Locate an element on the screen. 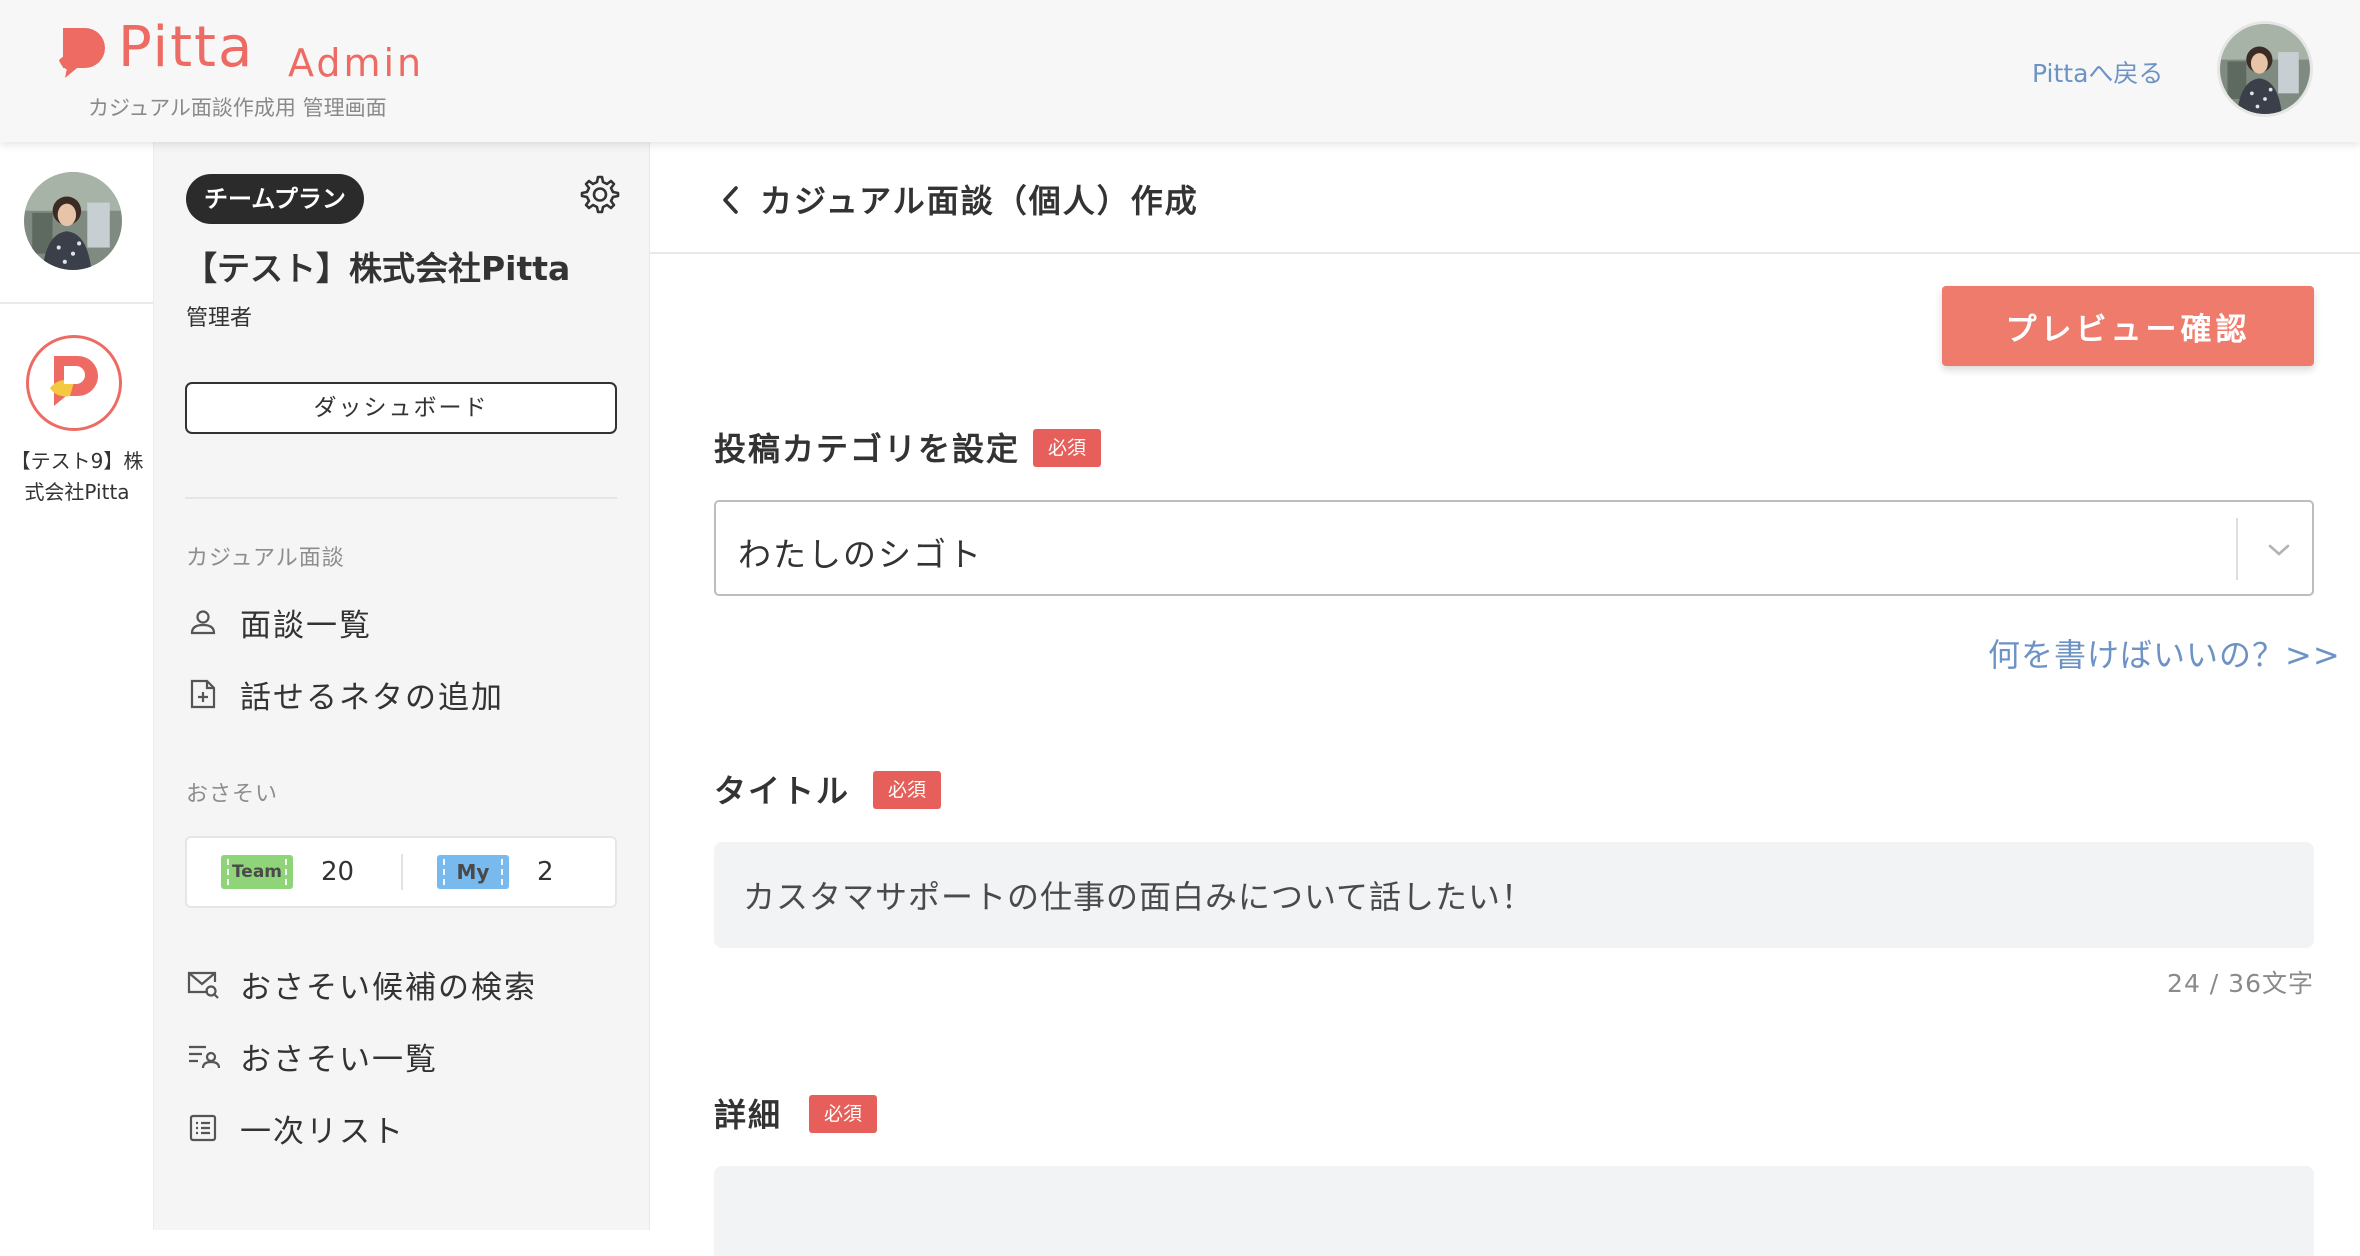 The width and height of the screenshot is (2360, 1256). plan-badge: チームプラン is located at coordinates (275, 199).